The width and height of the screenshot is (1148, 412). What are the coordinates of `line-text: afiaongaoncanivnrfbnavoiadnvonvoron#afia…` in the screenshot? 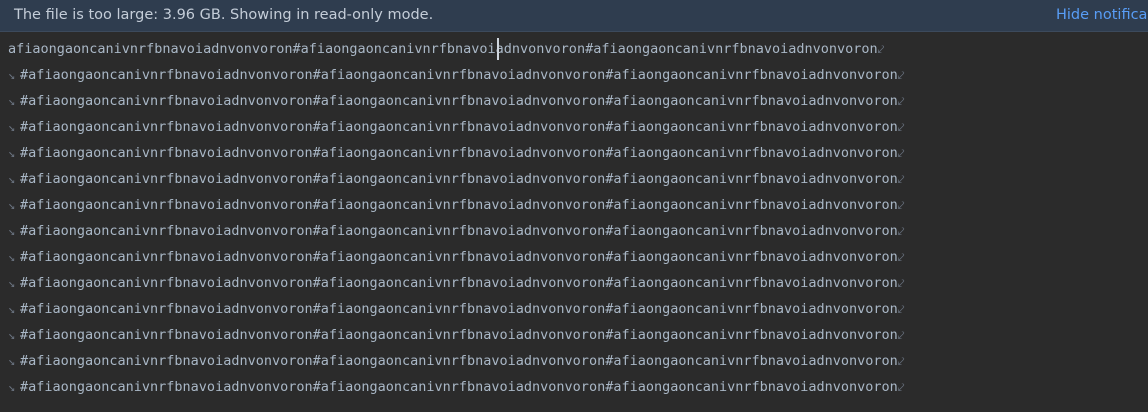 It's located at (443, 49).